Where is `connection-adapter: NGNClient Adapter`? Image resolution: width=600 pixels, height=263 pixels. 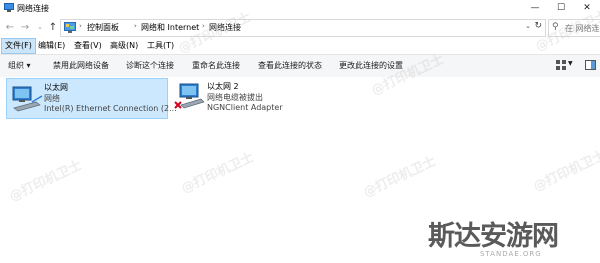 connection-adapter: NGNClient Adapter is located at coordinates (245, 107).